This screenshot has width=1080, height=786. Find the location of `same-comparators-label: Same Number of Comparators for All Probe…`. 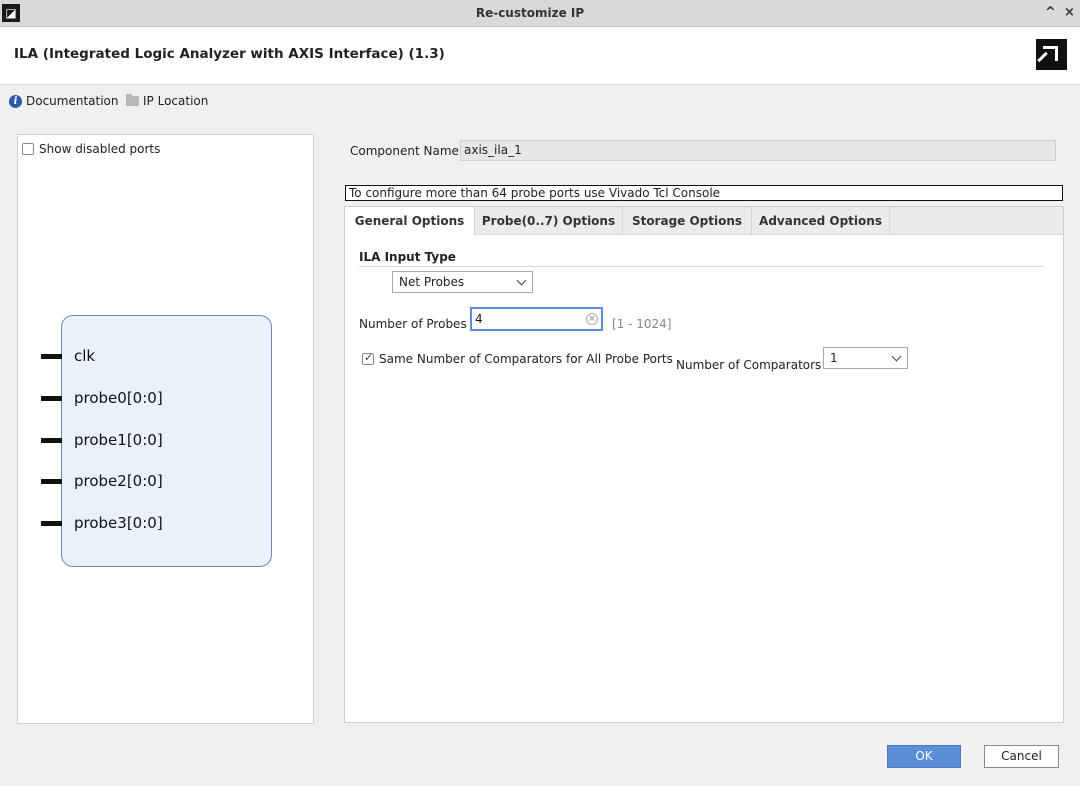

same-comparators-label: Same Number of Comparators for All Probe… is located at coordinates (526, 359).